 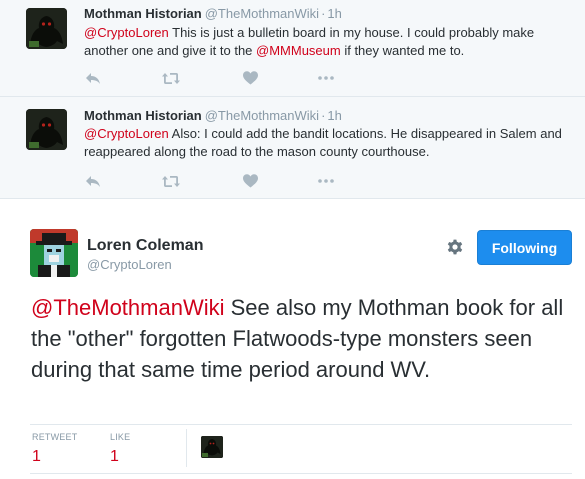 What do you see at coordinates (212, 447) in the screenshot?
I see `liker-avatar` at bounding box center [212, 447].